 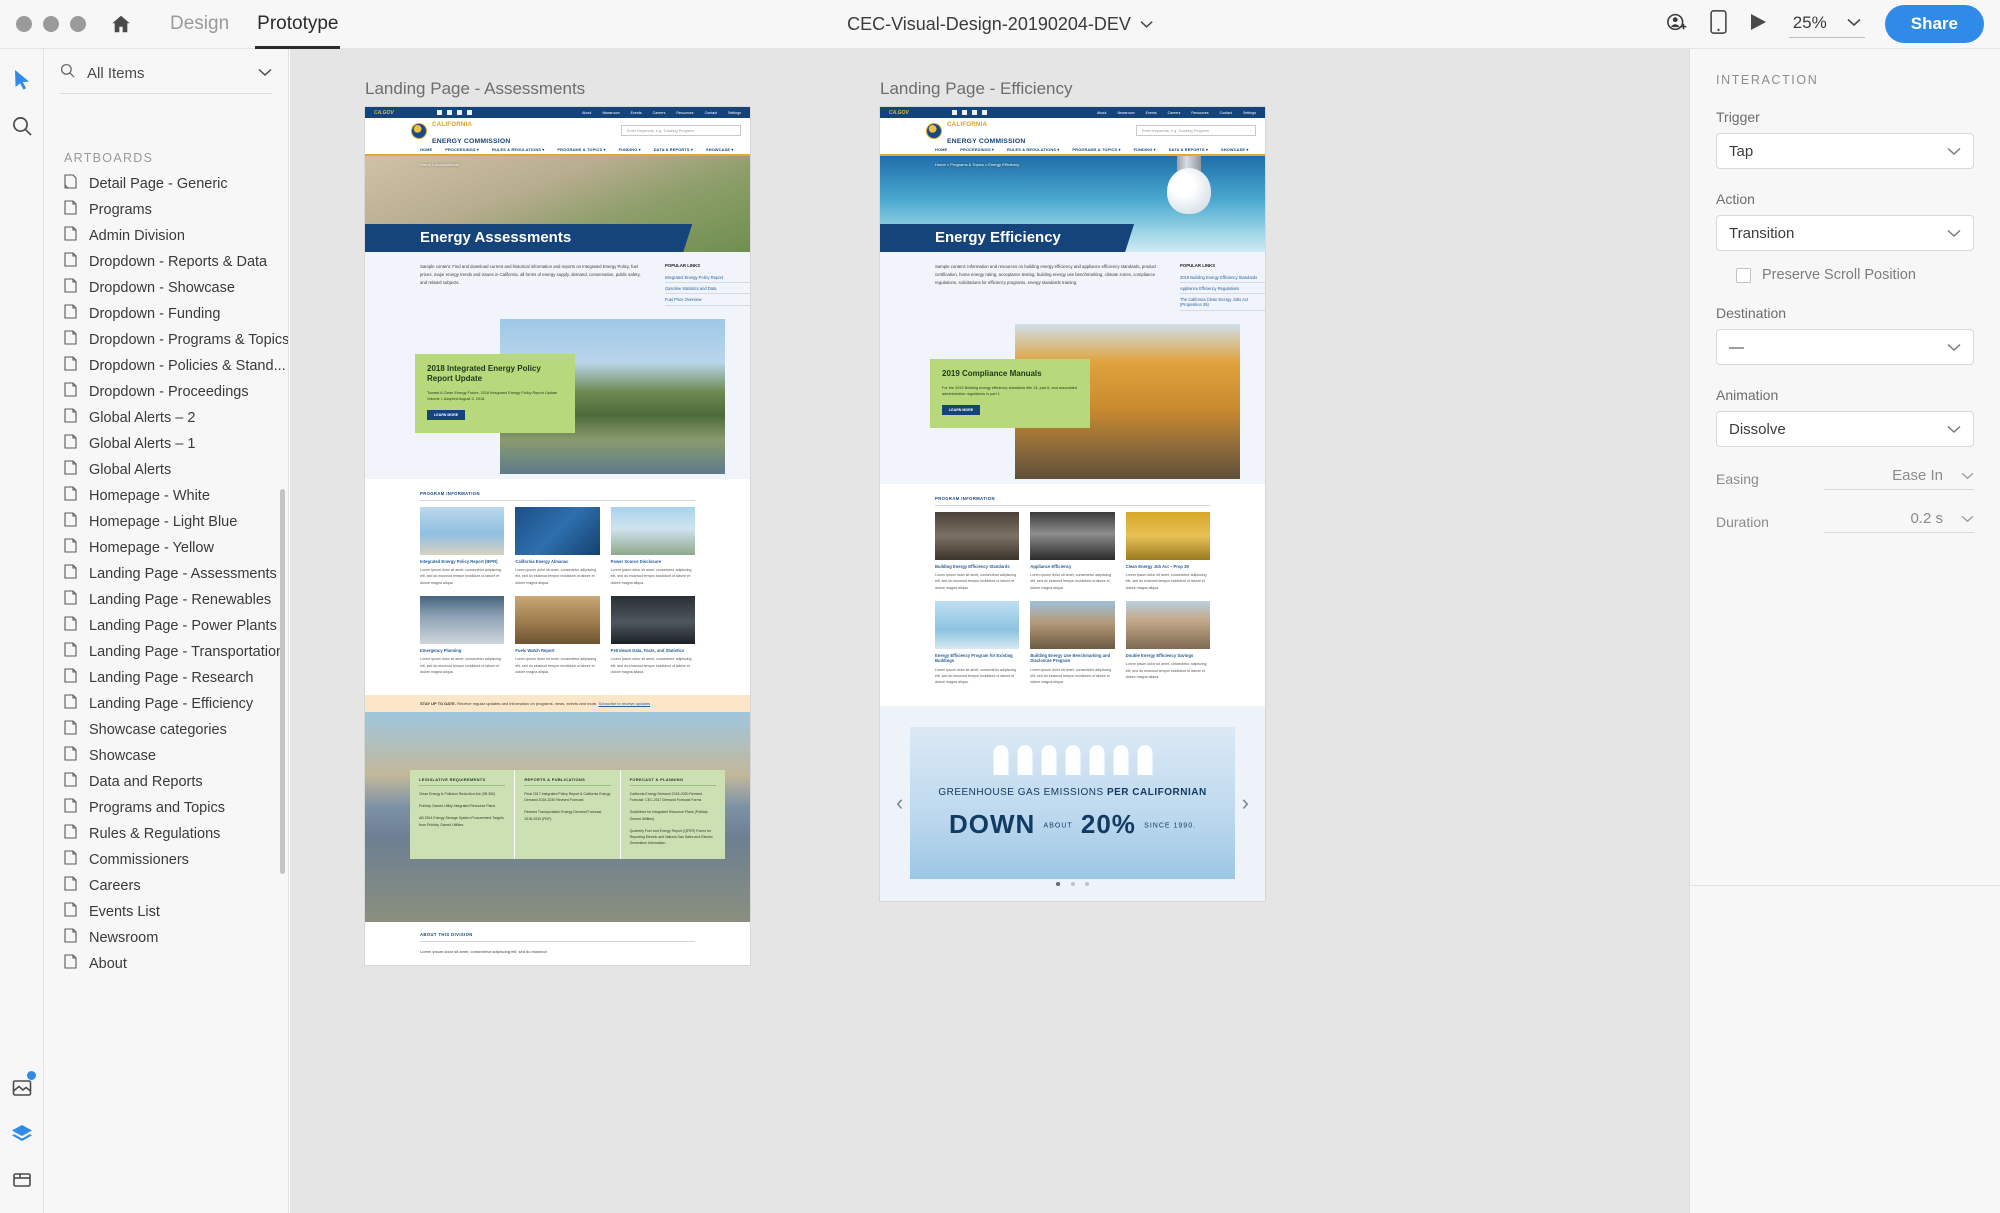 What do you see at coordinates (707, 278) in the screenshot?
I see `popular-link: Integrated Energy Policy Report` at bounding box center [707, 278].